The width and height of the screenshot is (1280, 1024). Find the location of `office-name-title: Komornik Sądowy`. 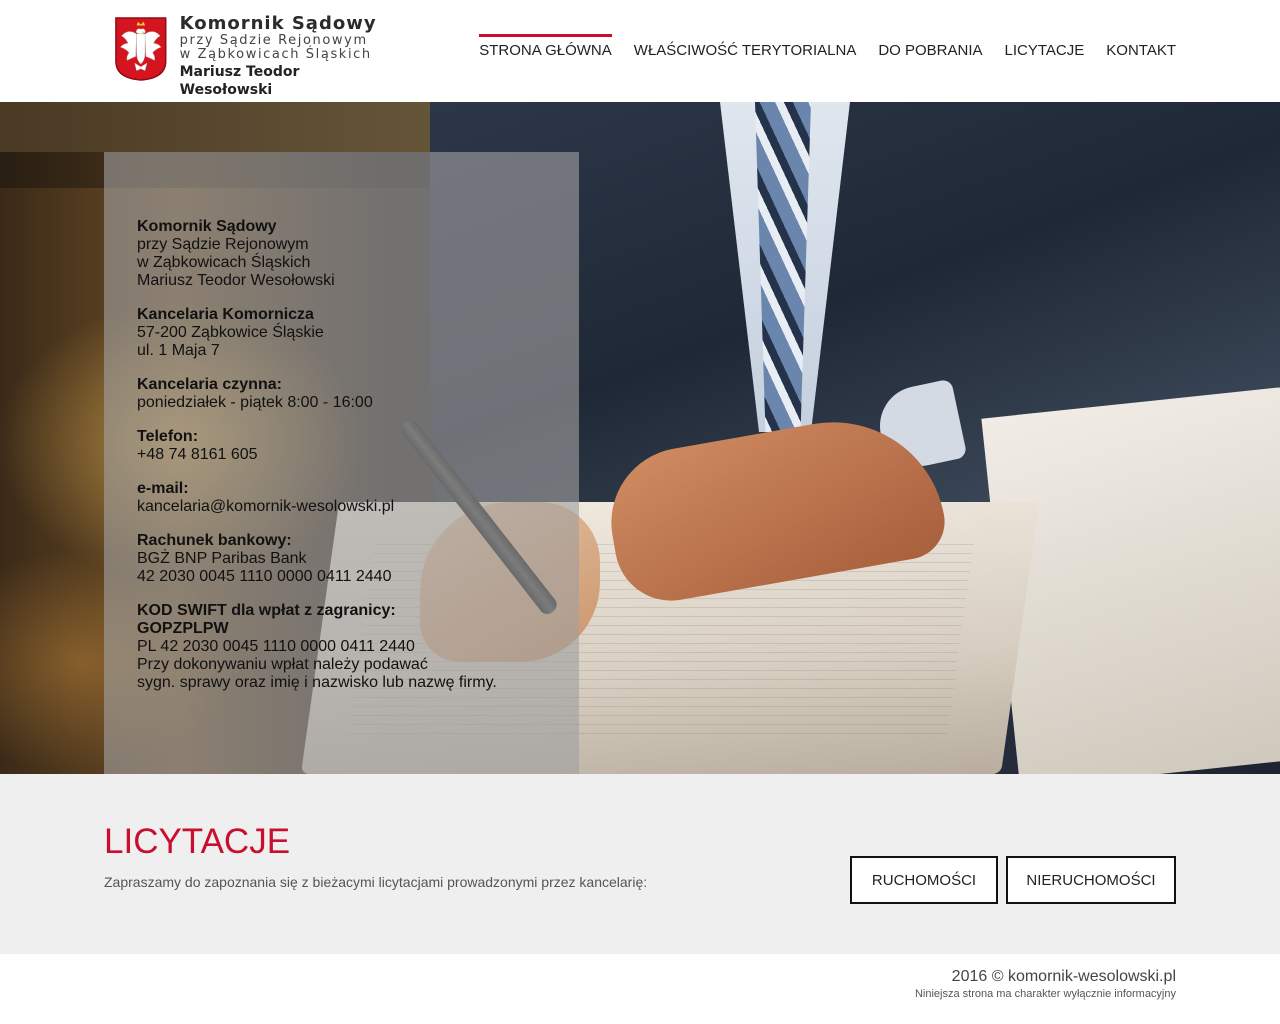

office-name-title: Komornik Sądowy is located at coordinates (207, 226).